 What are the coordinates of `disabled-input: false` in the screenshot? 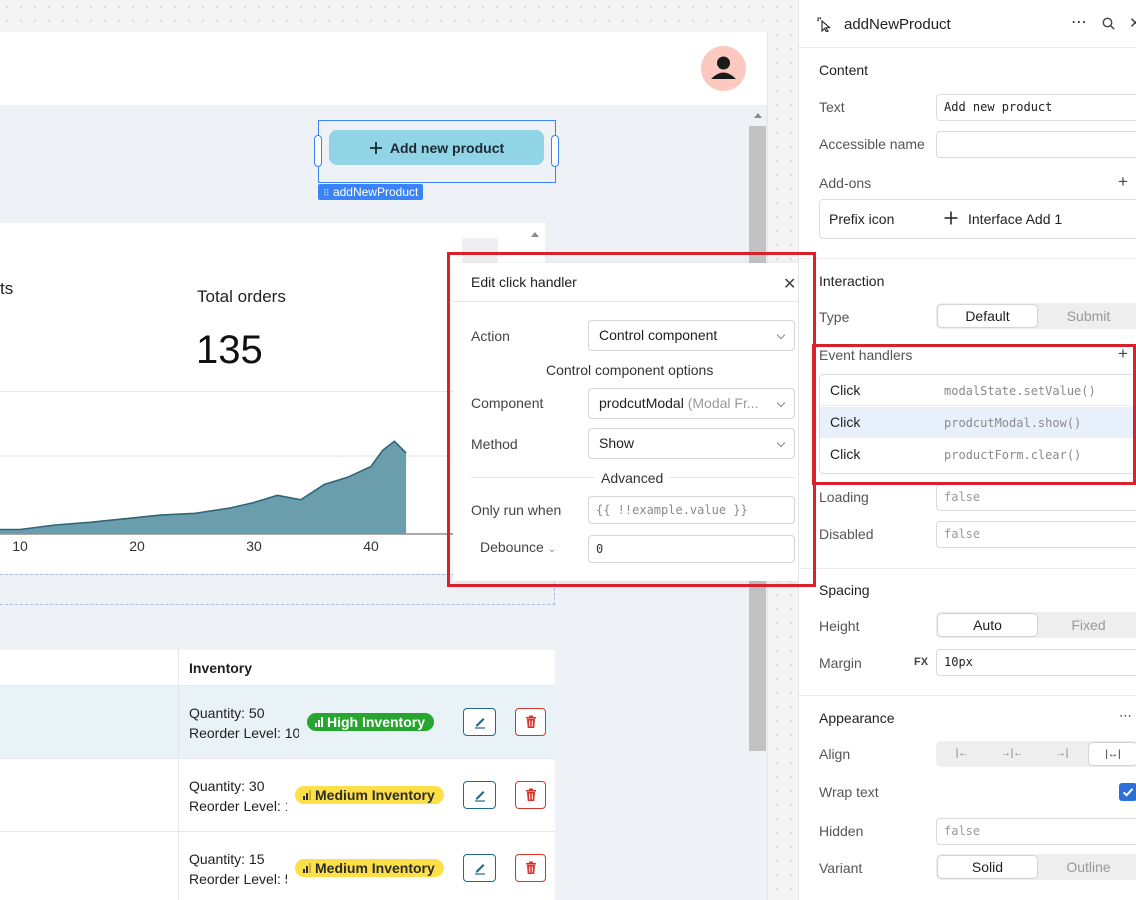 It's located at (1036, 534).